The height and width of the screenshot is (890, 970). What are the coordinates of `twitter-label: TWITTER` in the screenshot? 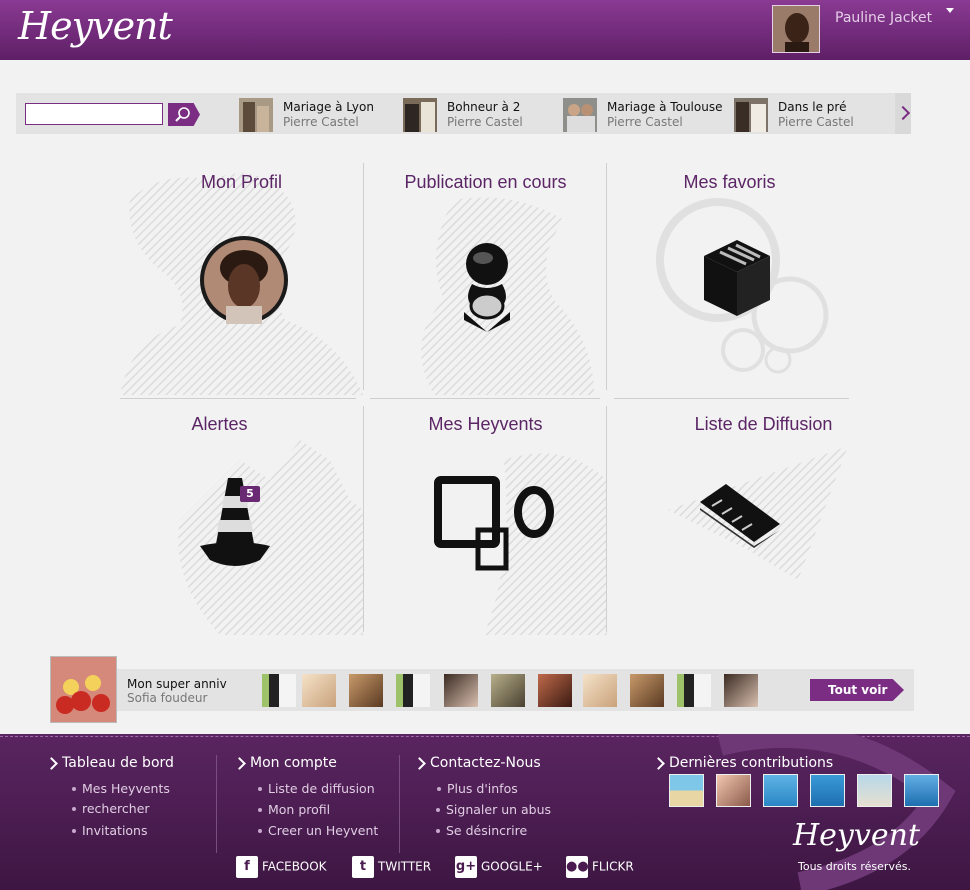 It's located at (405, 866).